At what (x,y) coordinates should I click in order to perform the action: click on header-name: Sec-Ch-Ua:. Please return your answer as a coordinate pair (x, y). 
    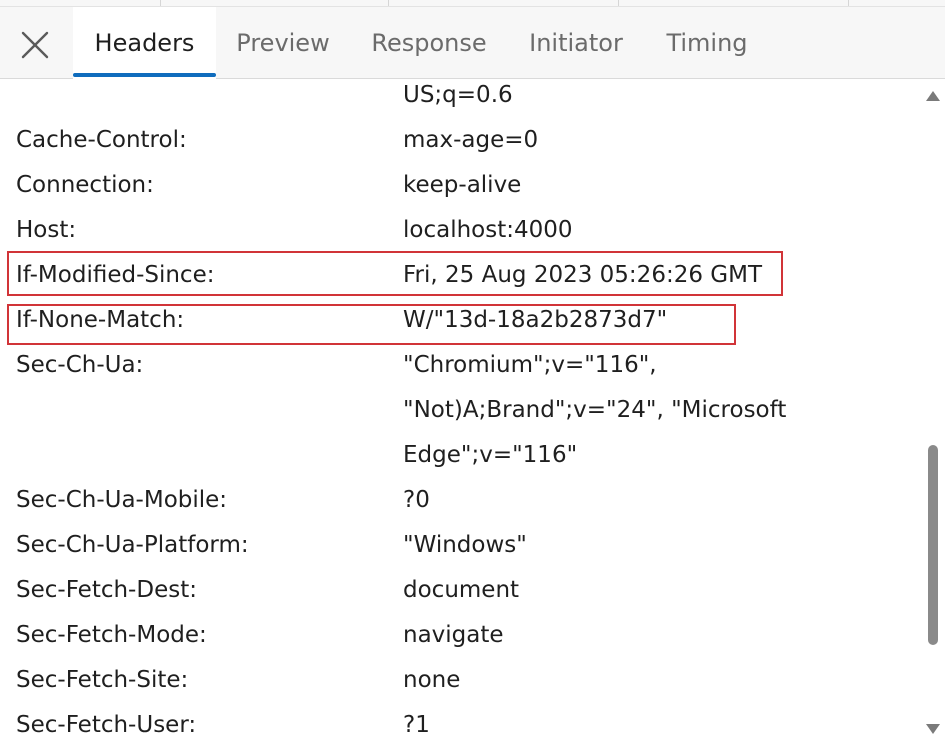
    Looking at the image, I should click on (80, 365).